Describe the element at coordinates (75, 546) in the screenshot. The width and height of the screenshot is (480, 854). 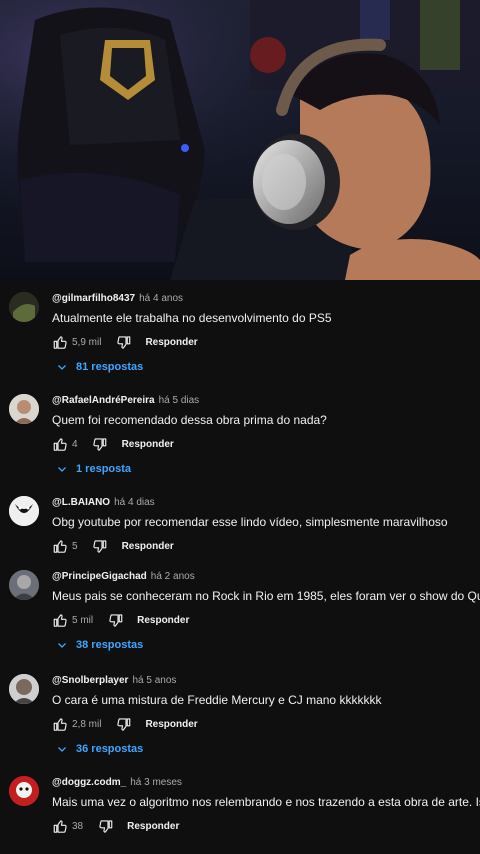
I see `like-count: 5` at that location.